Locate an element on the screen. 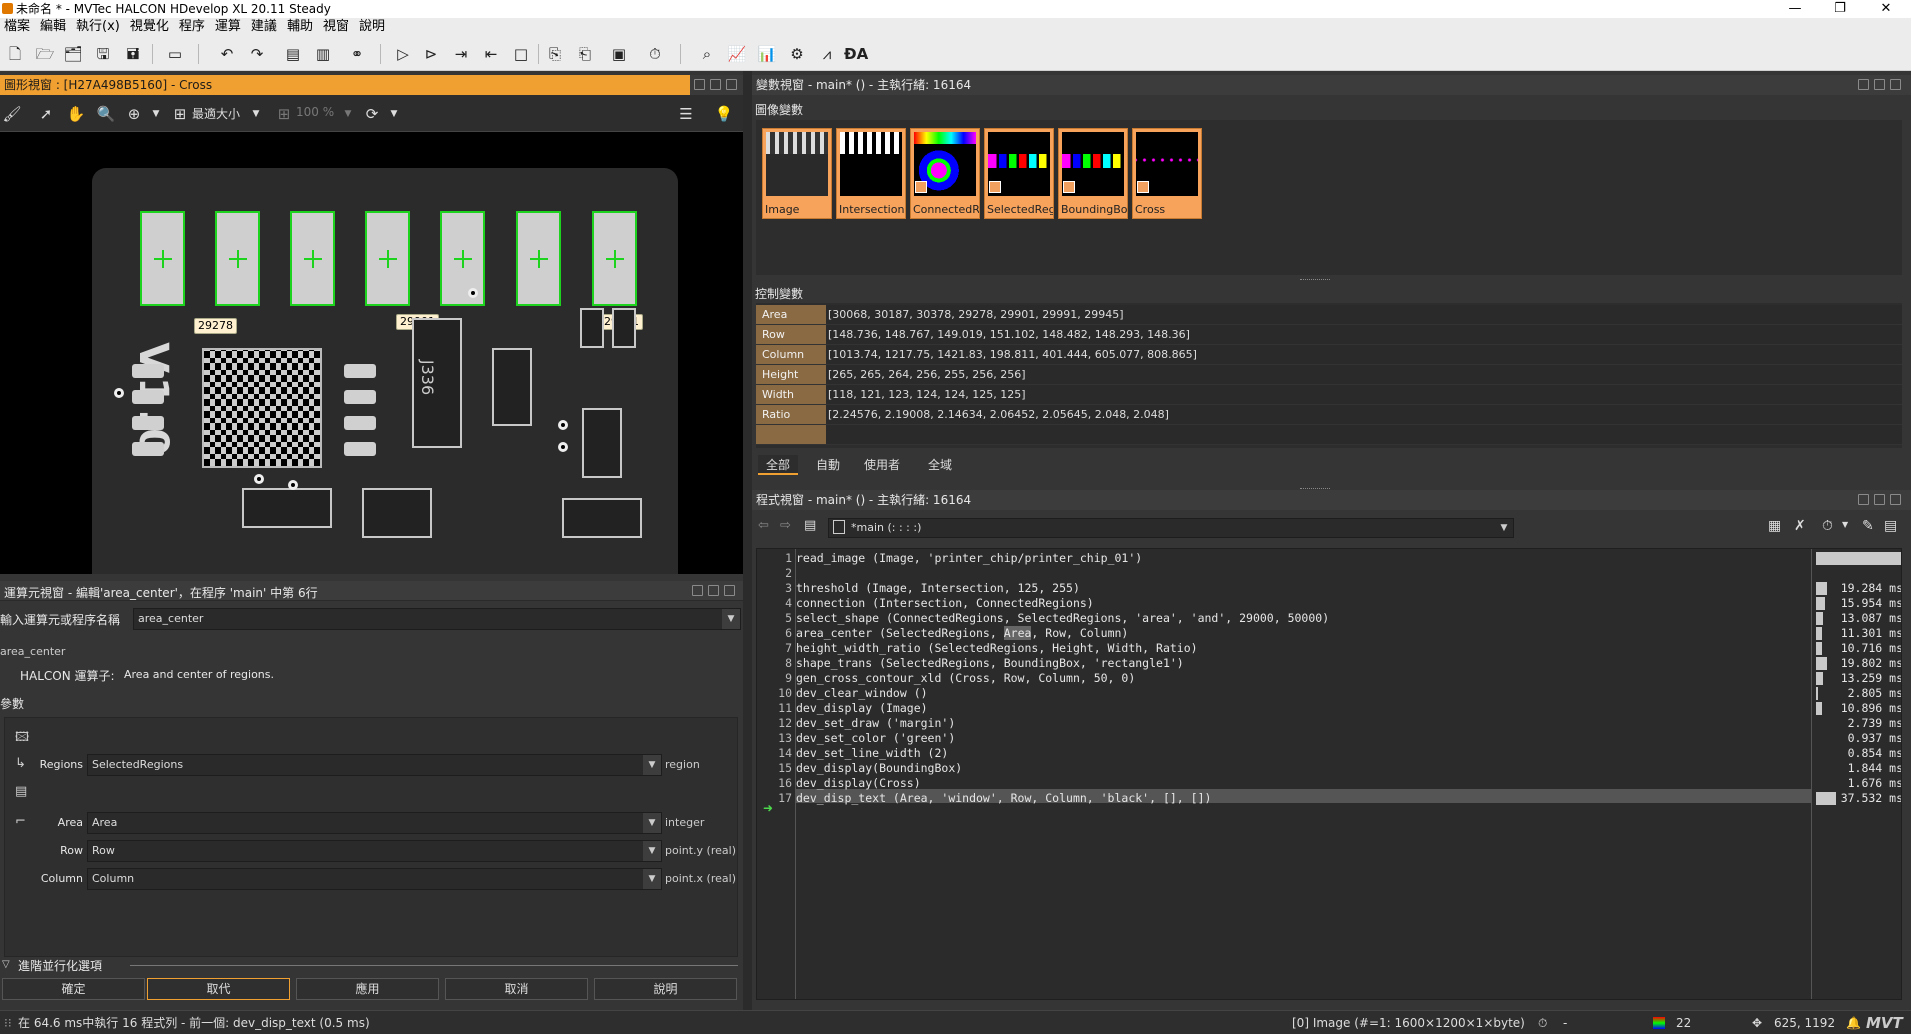 Image resolution: width=1911 pixels, height=1034 pixels. fit-window-icon: ⊞ is located at coordinates (180, 114).